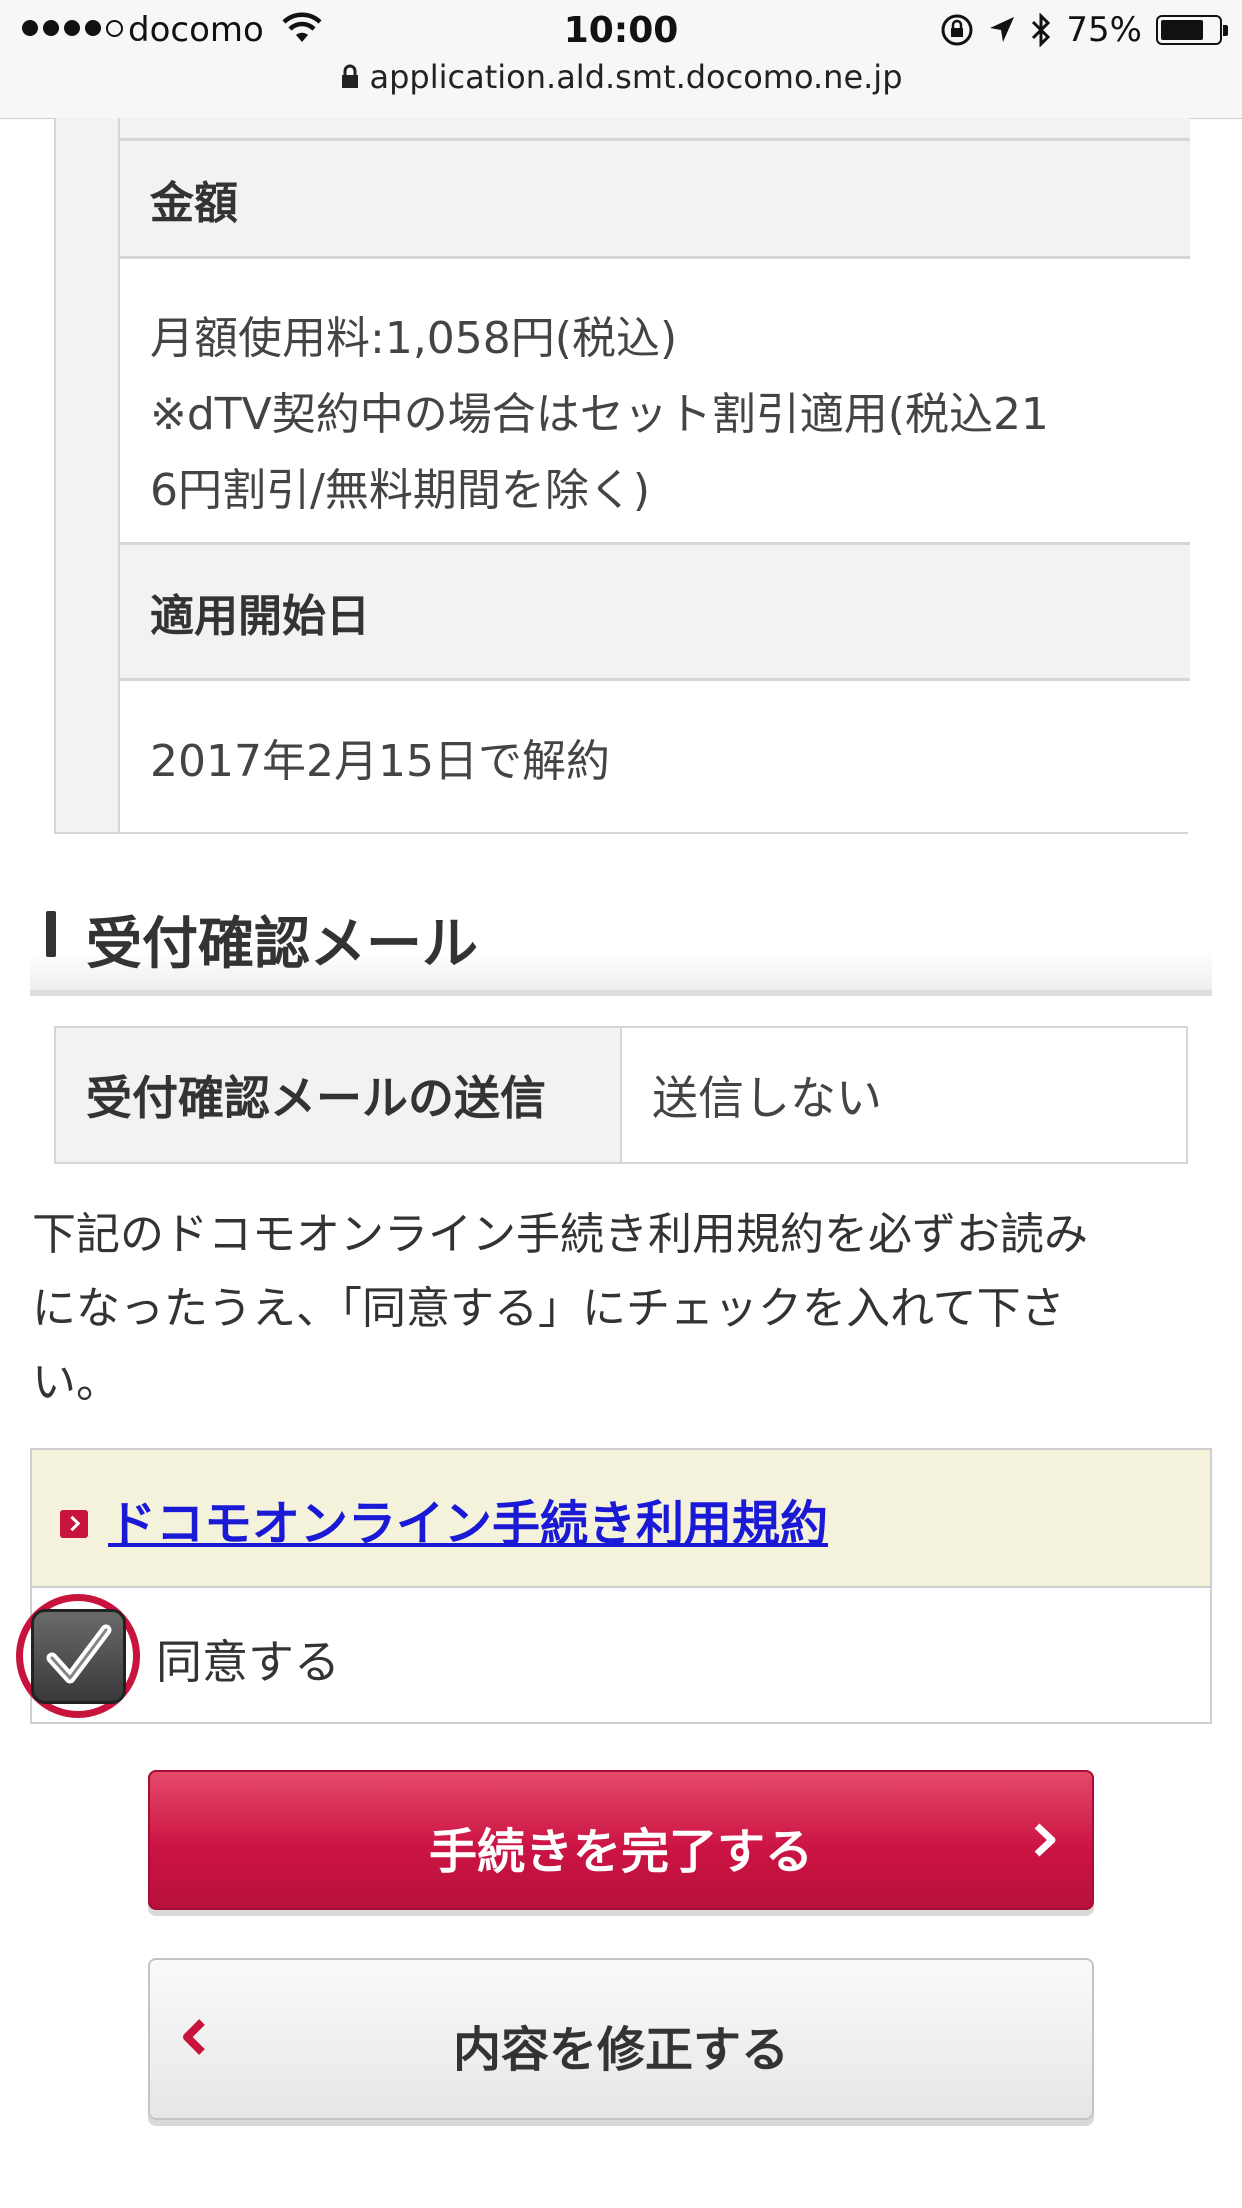 This screenshot has width=1242, height=2208. Describe the element at coordinates (599, 414) in the screenshot. I see `amount-line-2: ※dTV契約中の場合はセット割引適用(税込21` at that location.